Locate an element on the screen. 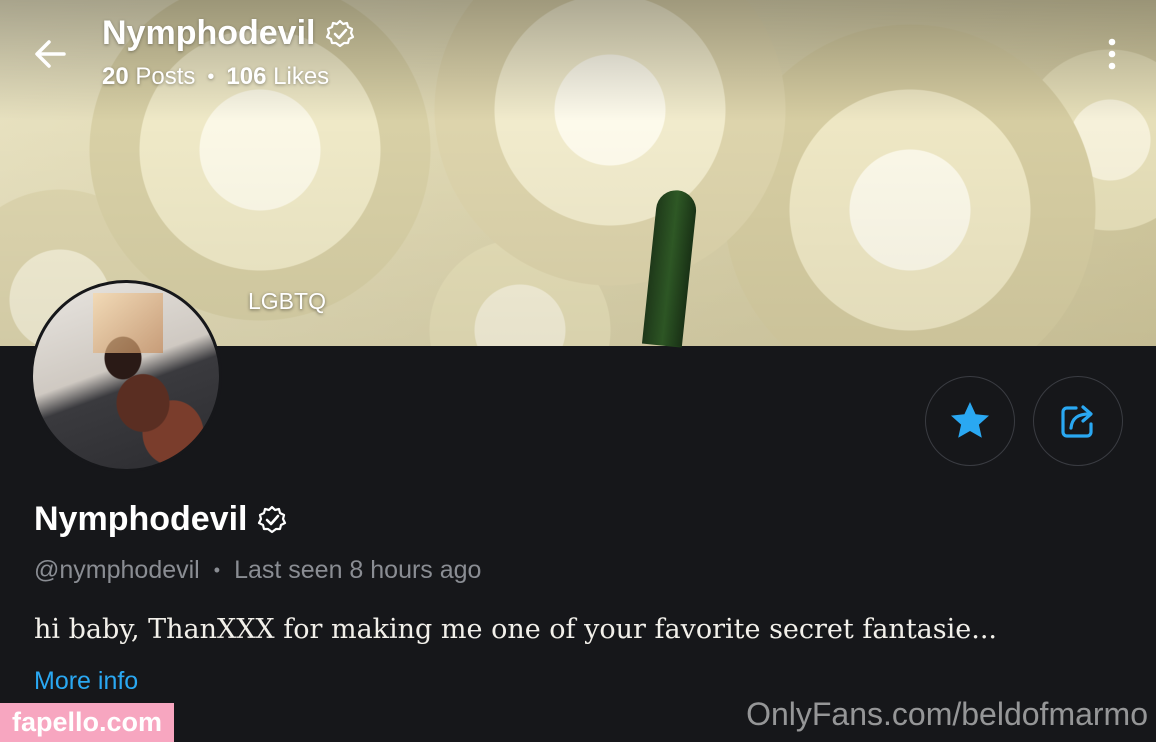  more-info-link: More info is located at coordinates (86, 681).